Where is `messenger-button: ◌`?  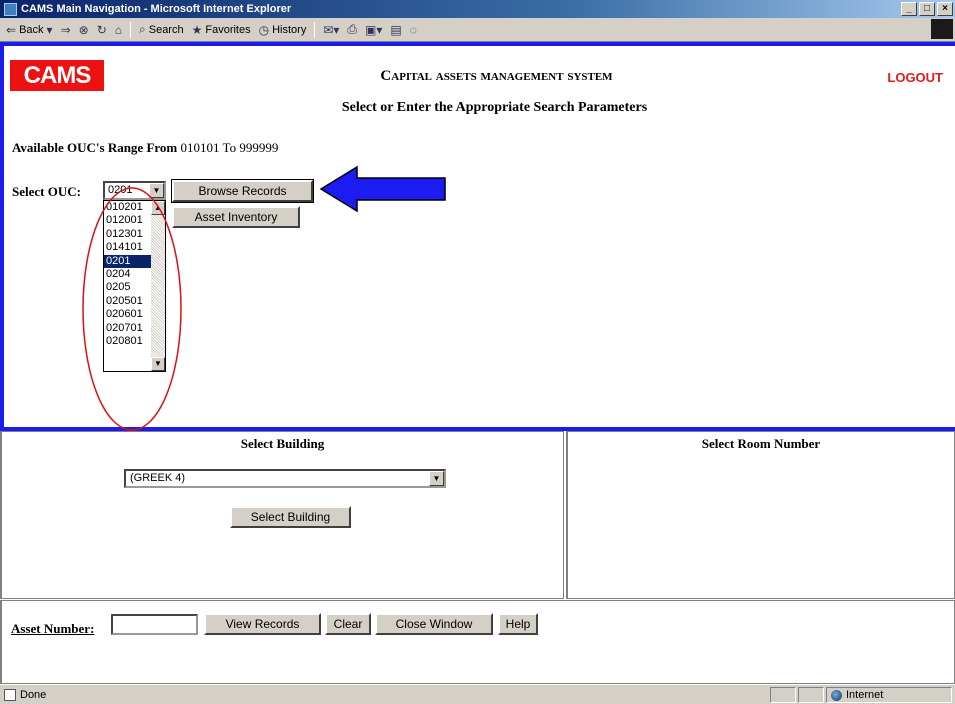
messenger-button: ◌ is located at coordinates (413, 30).